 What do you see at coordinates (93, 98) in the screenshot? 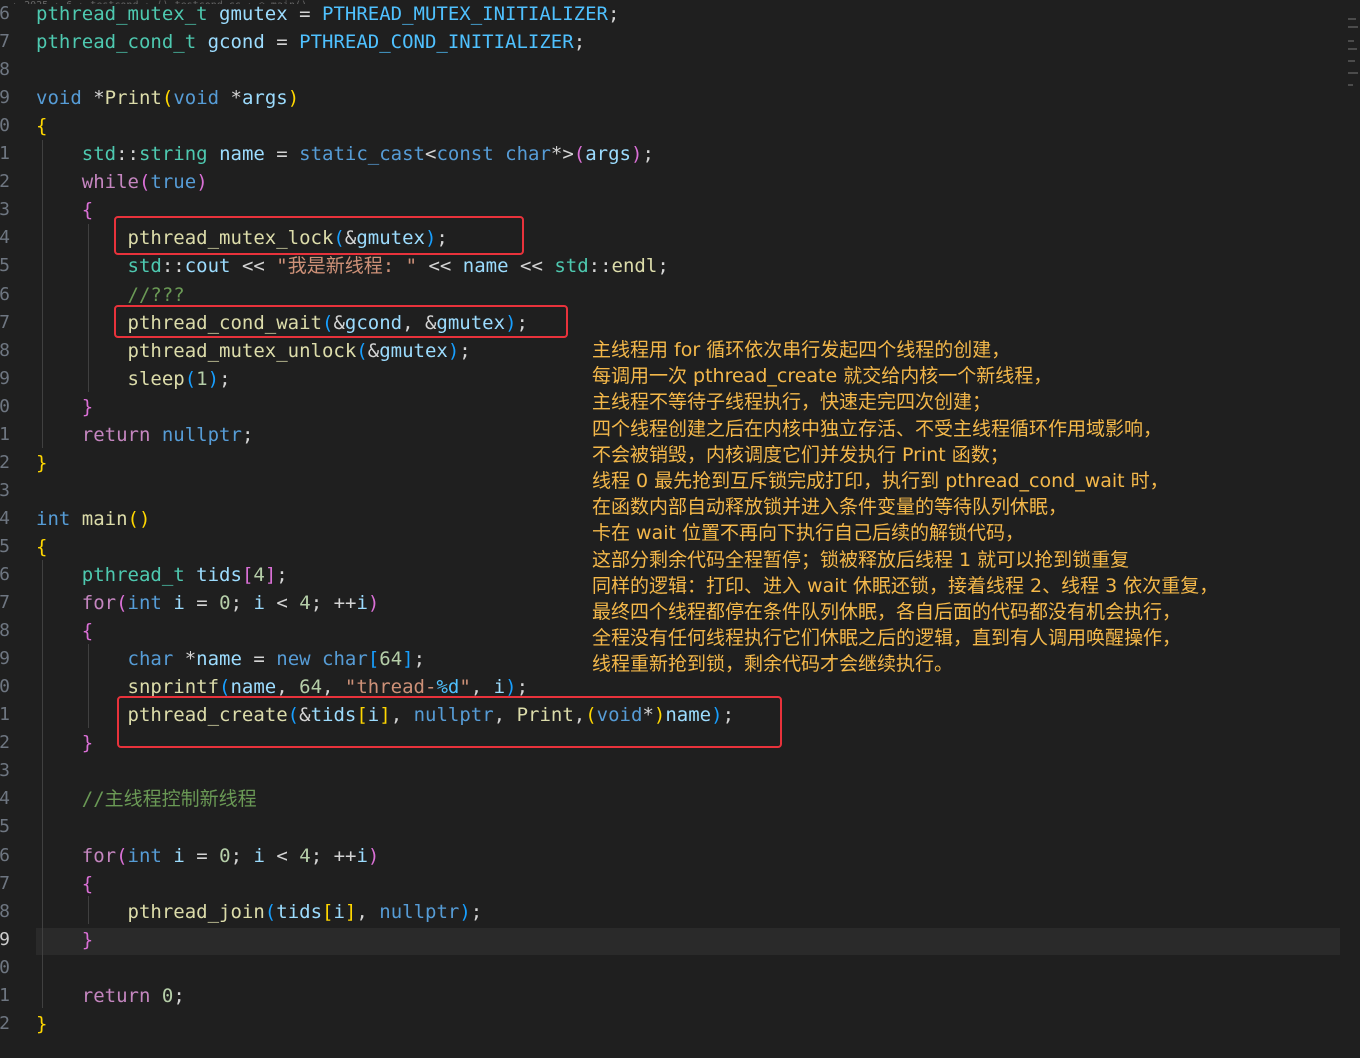
I see `code-token: *` at bounding box center [93, 98].